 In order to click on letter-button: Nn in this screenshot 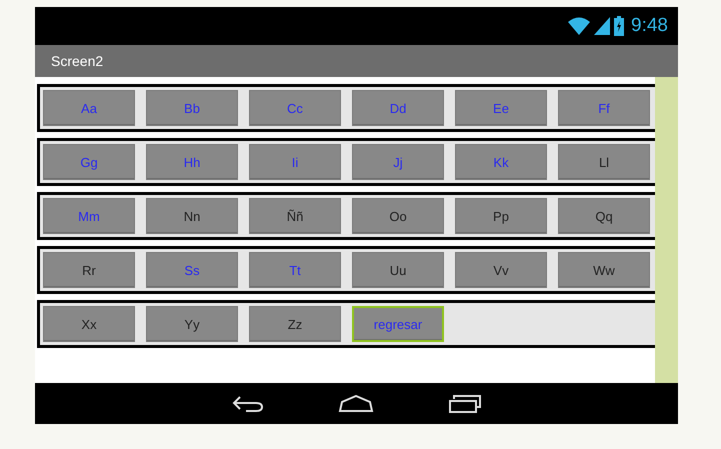, I will do `click(192, 216)`.